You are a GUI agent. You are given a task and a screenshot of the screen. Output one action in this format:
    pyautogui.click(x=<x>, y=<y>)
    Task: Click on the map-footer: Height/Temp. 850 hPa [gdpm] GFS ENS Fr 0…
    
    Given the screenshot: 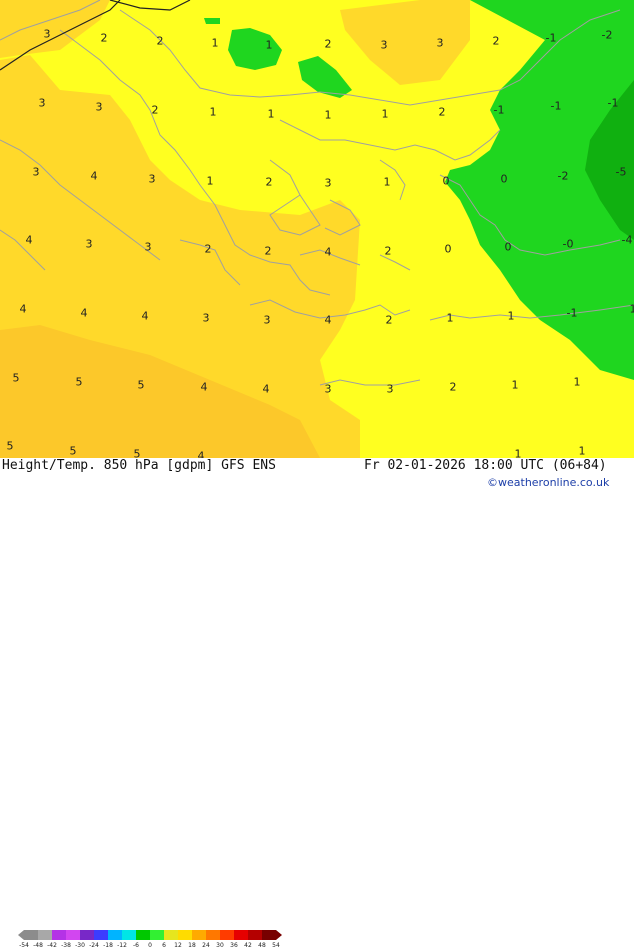 What is the action you would take?
    pyautogui.click(x=317, y=474)
    